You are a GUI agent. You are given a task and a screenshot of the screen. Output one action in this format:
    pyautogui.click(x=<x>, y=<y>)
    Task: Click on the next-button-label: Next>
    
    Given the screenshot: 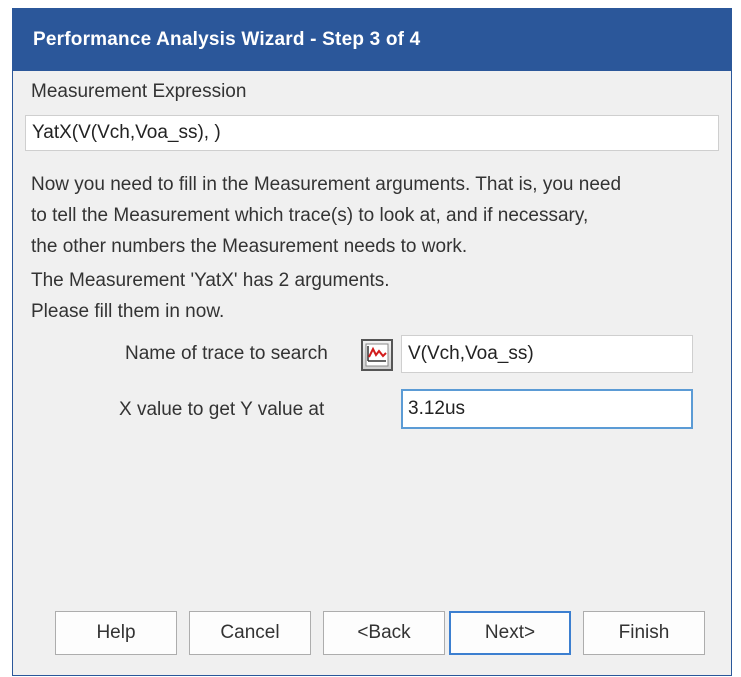 What is the action you would take?
    pyautogui.click(x=510, y=632)
    